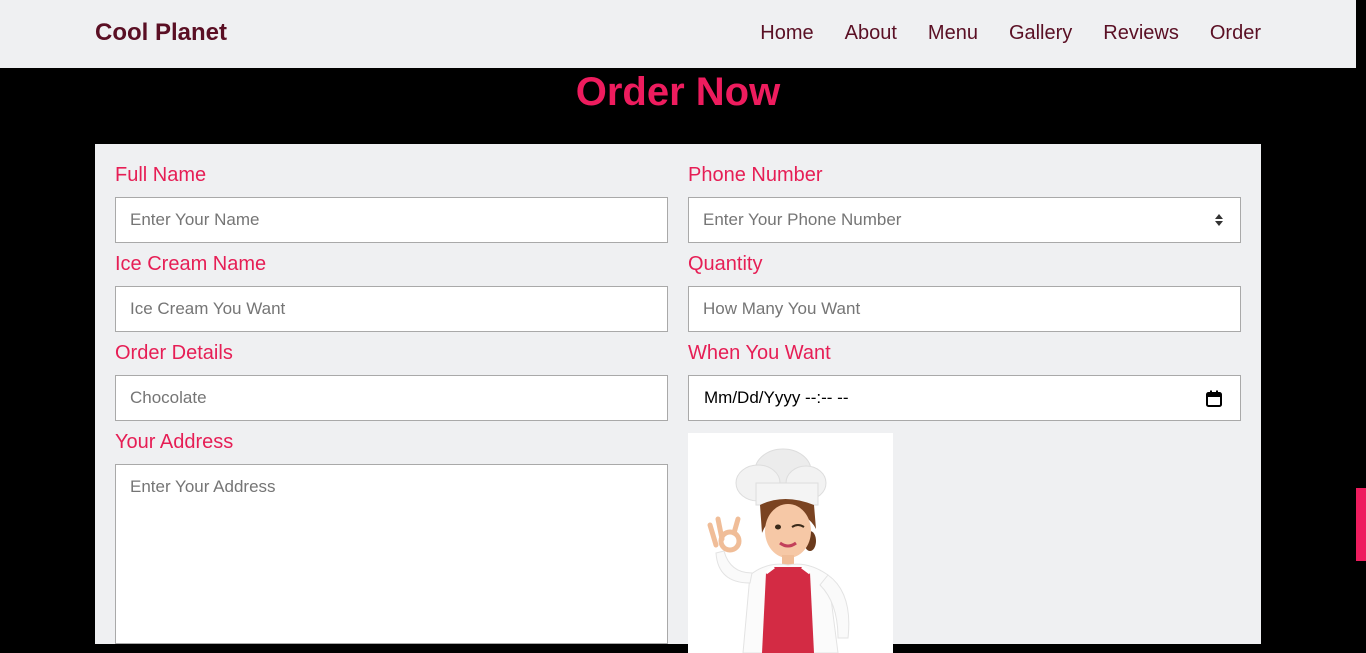 The image size is (1366, 653). What do you see at coordinates (964, 309) in the screenshot?
I see `quantity-input` at bounding box center [964, 309].